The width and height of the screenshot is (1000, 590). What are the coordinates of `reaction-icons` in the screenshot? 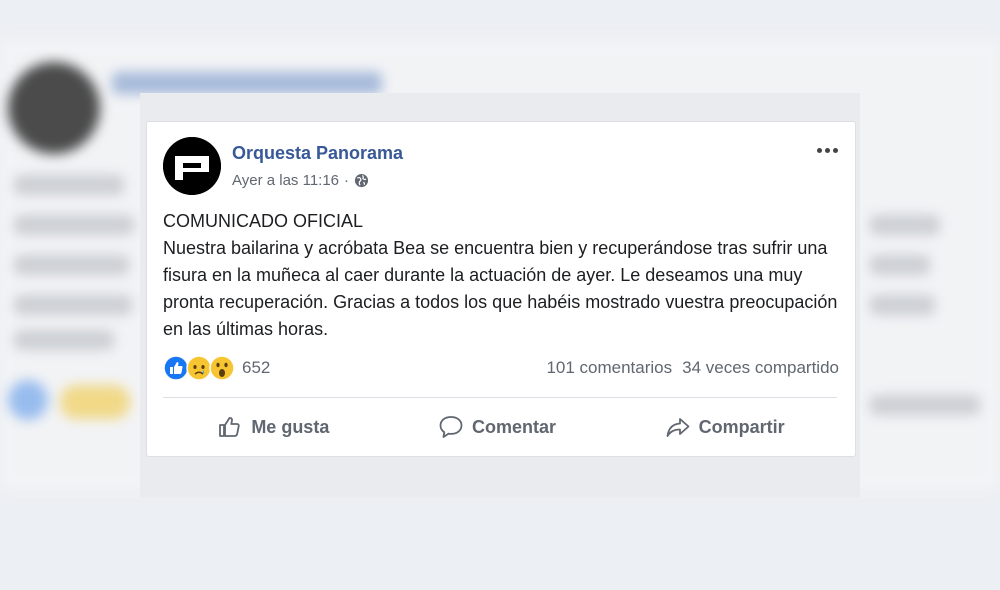 It's located at (199, 368).